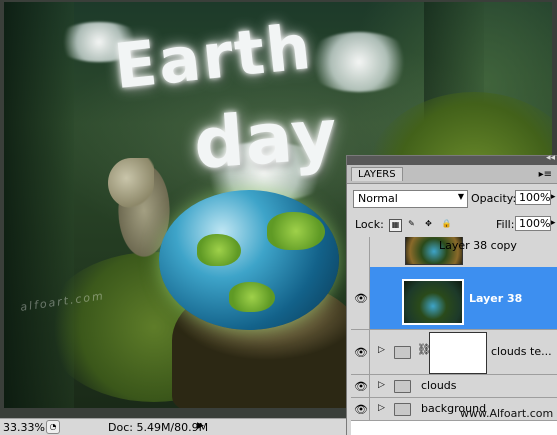 Image resolution: width=557 pixels, height=435 pixels. What do you see at coordinates (360, 252) in the screenshot?
I see `visibility-toggle-empty` at bounding box center [360, 252].